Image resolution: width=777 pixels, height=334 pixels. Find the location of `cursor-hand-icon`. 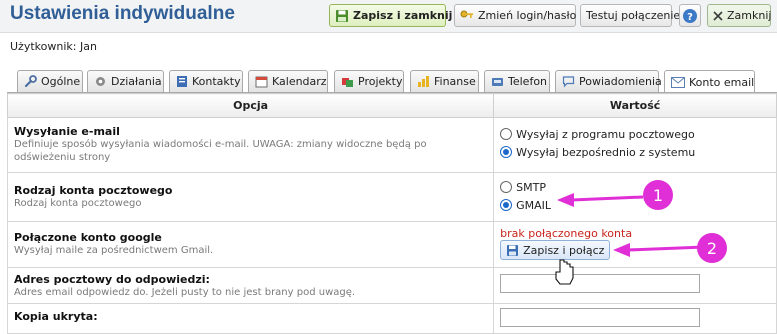

cursor-hand-icon is located at coordinates (564, 272).